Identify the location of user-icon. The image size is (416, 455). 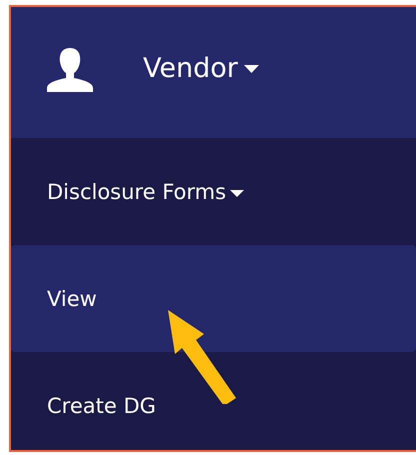
(70, 70).